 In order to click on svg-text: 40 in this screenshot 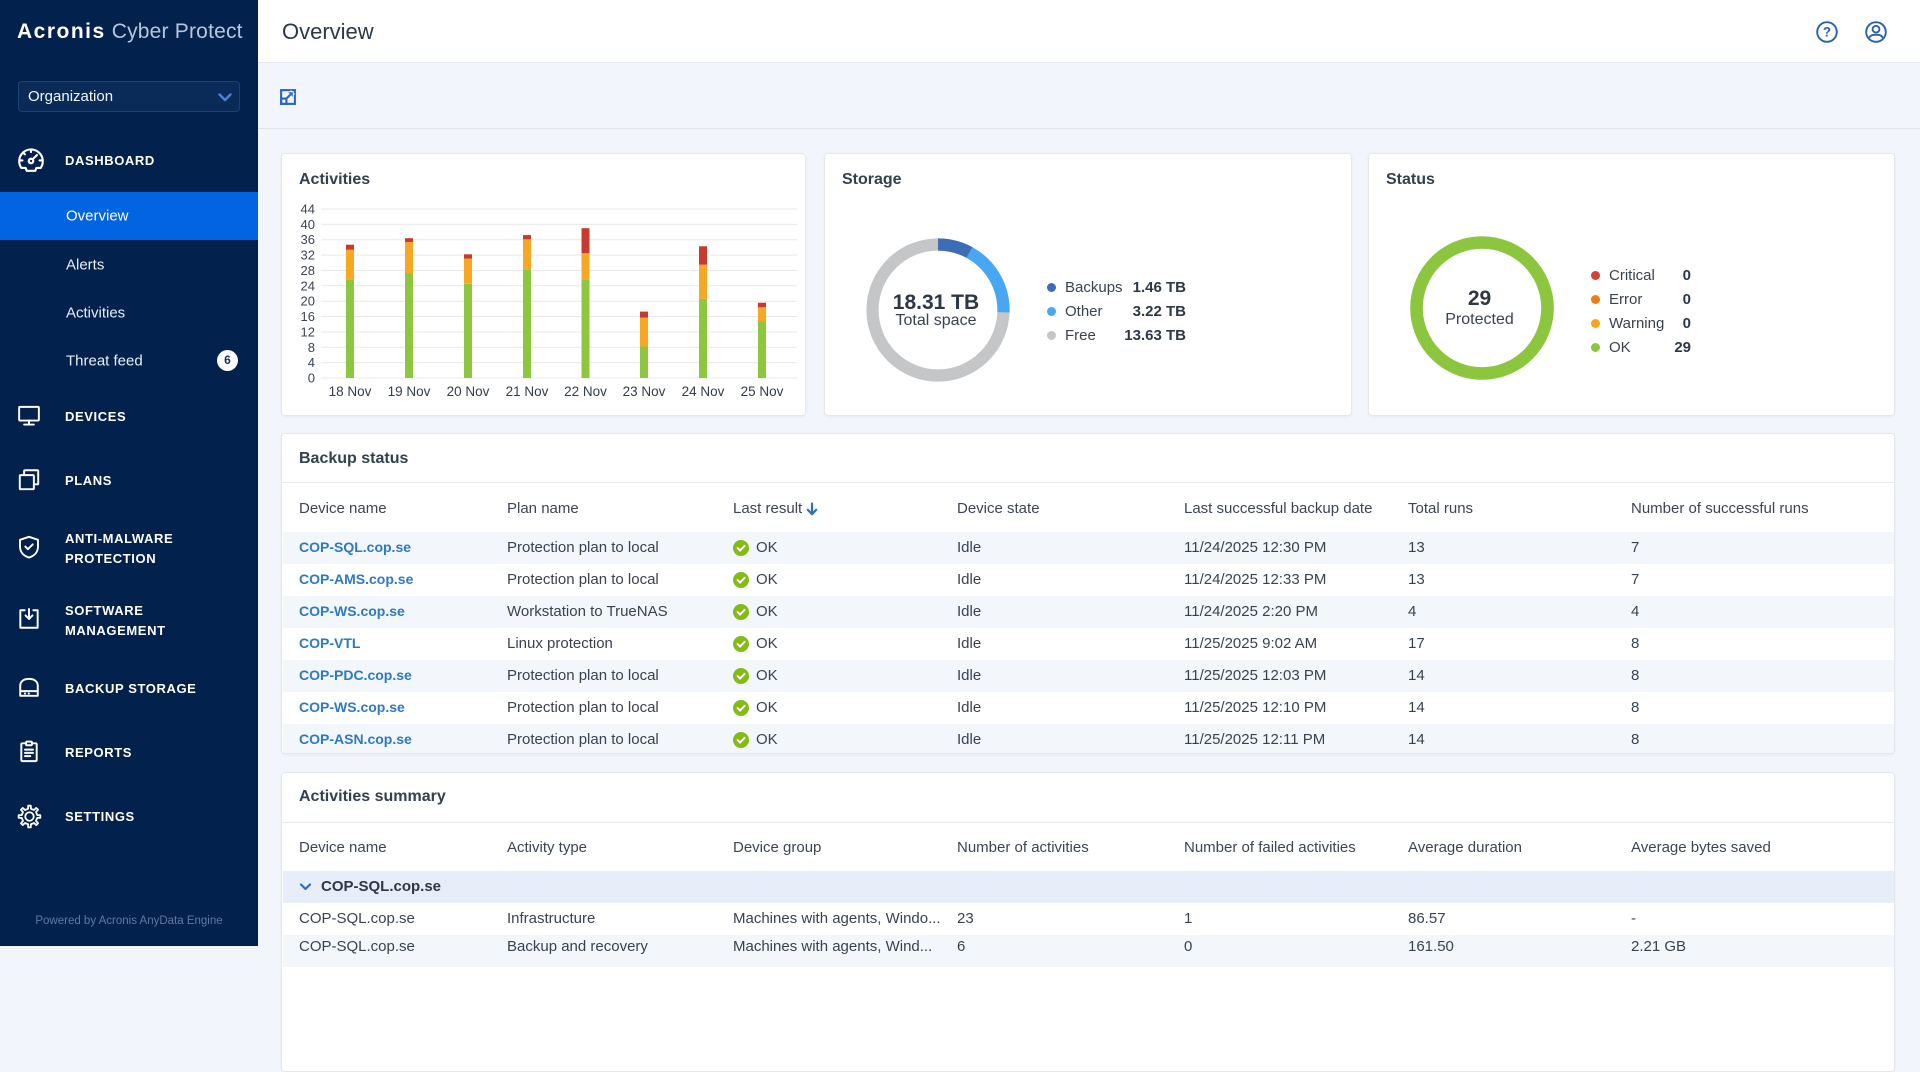, I will do `click(308, 224)`.